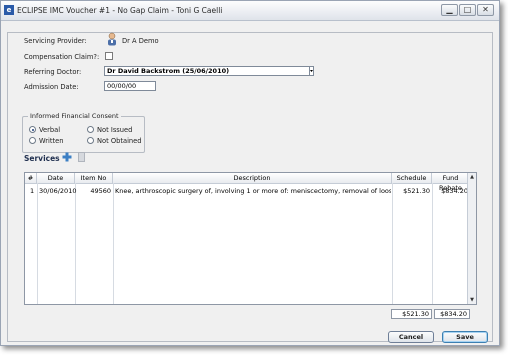 Image resolution: width=508 pixels, height=355 pixels. Describe the element at coordinates (472, 300) in the screenshot. I see `scroll-down-icon: ▼` at that location.